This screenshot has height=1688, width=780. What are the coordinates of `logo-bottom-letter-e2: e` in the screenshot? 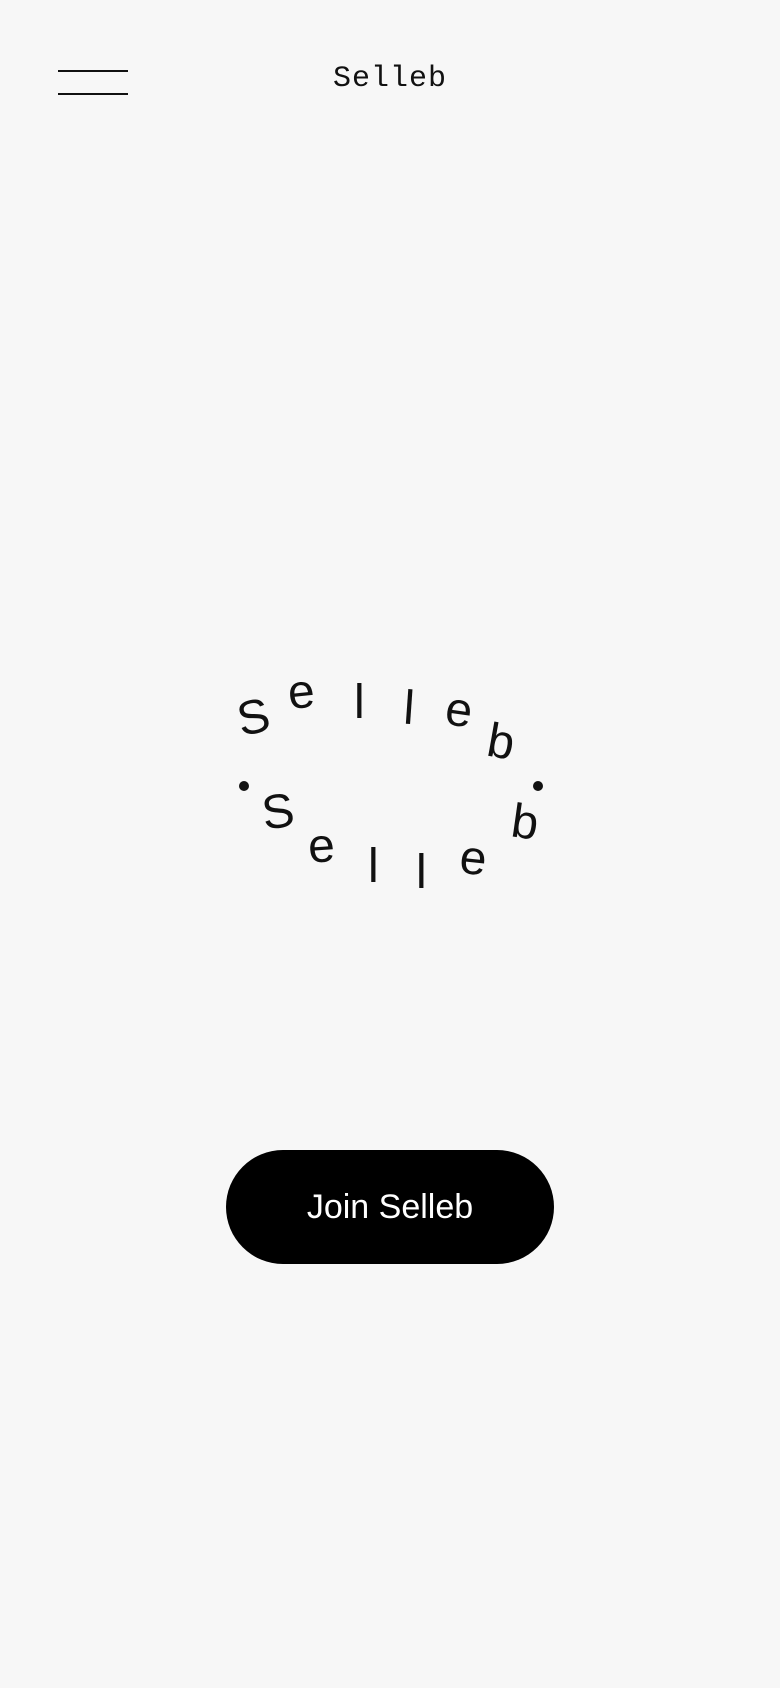 It's located at (473, 859).